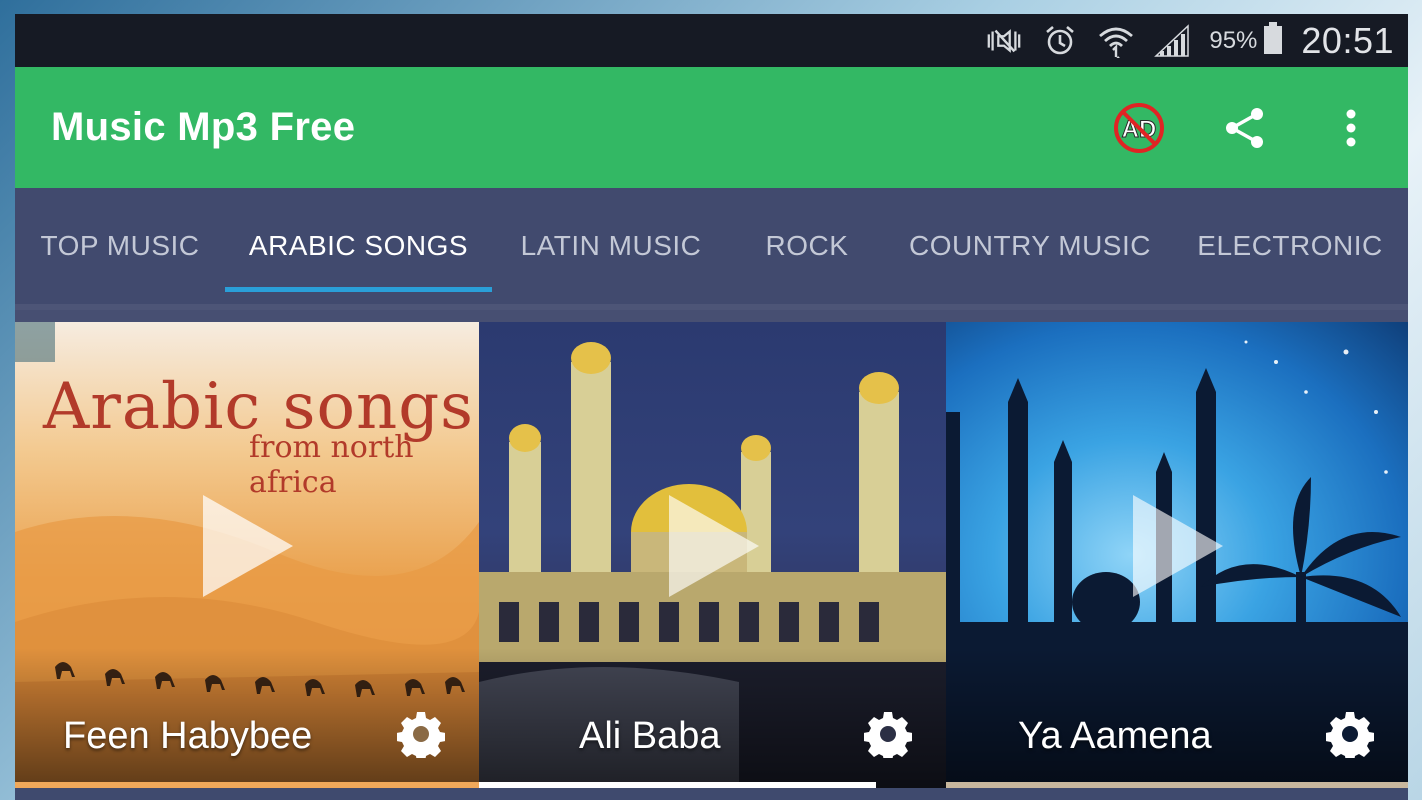  I want to click on art-subtitle: from north africa, so click(331, 465).